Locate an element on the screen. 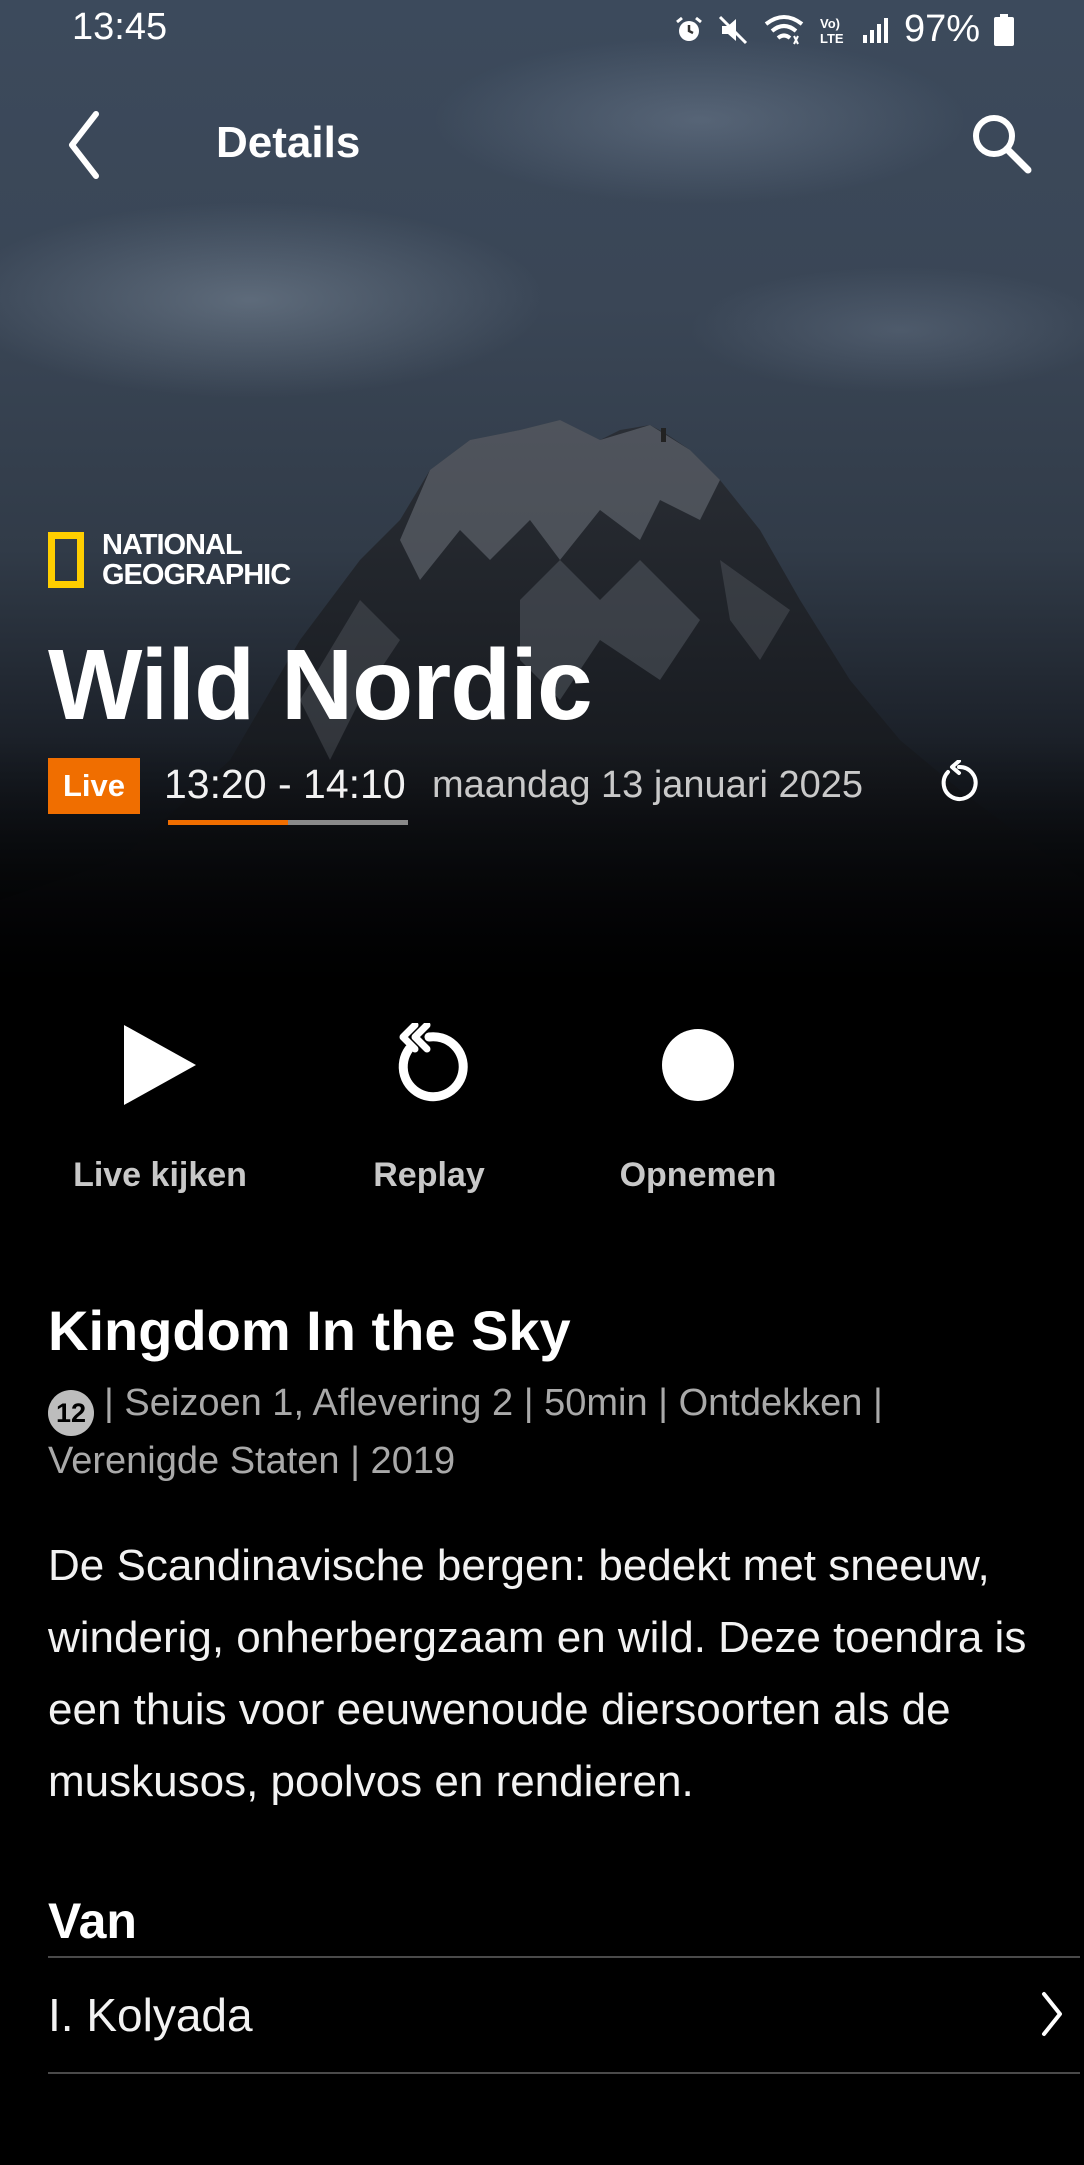 This screenshot has width=1084, height=2165. signal-icon is located at coordinates (875, 30).